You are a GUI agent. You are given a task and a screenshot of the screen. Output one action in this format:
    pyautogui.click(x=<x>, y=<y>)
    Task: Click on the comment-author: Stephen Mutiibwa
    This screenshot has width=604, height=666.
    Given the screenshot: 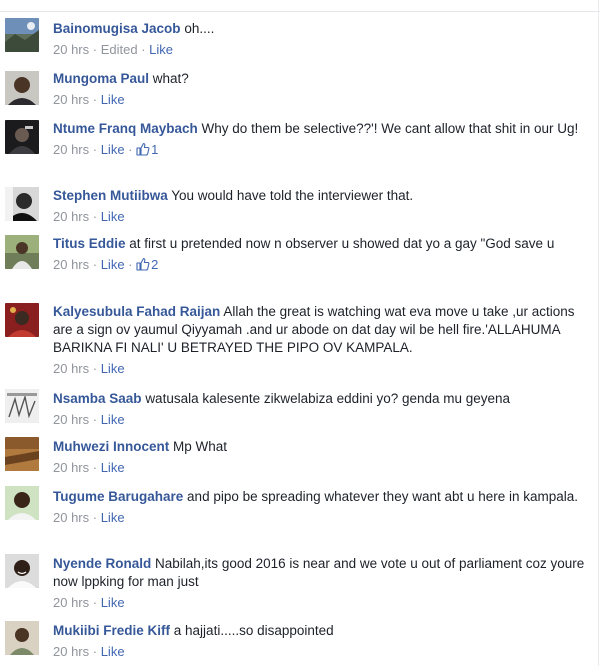 What is the action you would take?
    pyautogui.click(x=110, y=195)
    